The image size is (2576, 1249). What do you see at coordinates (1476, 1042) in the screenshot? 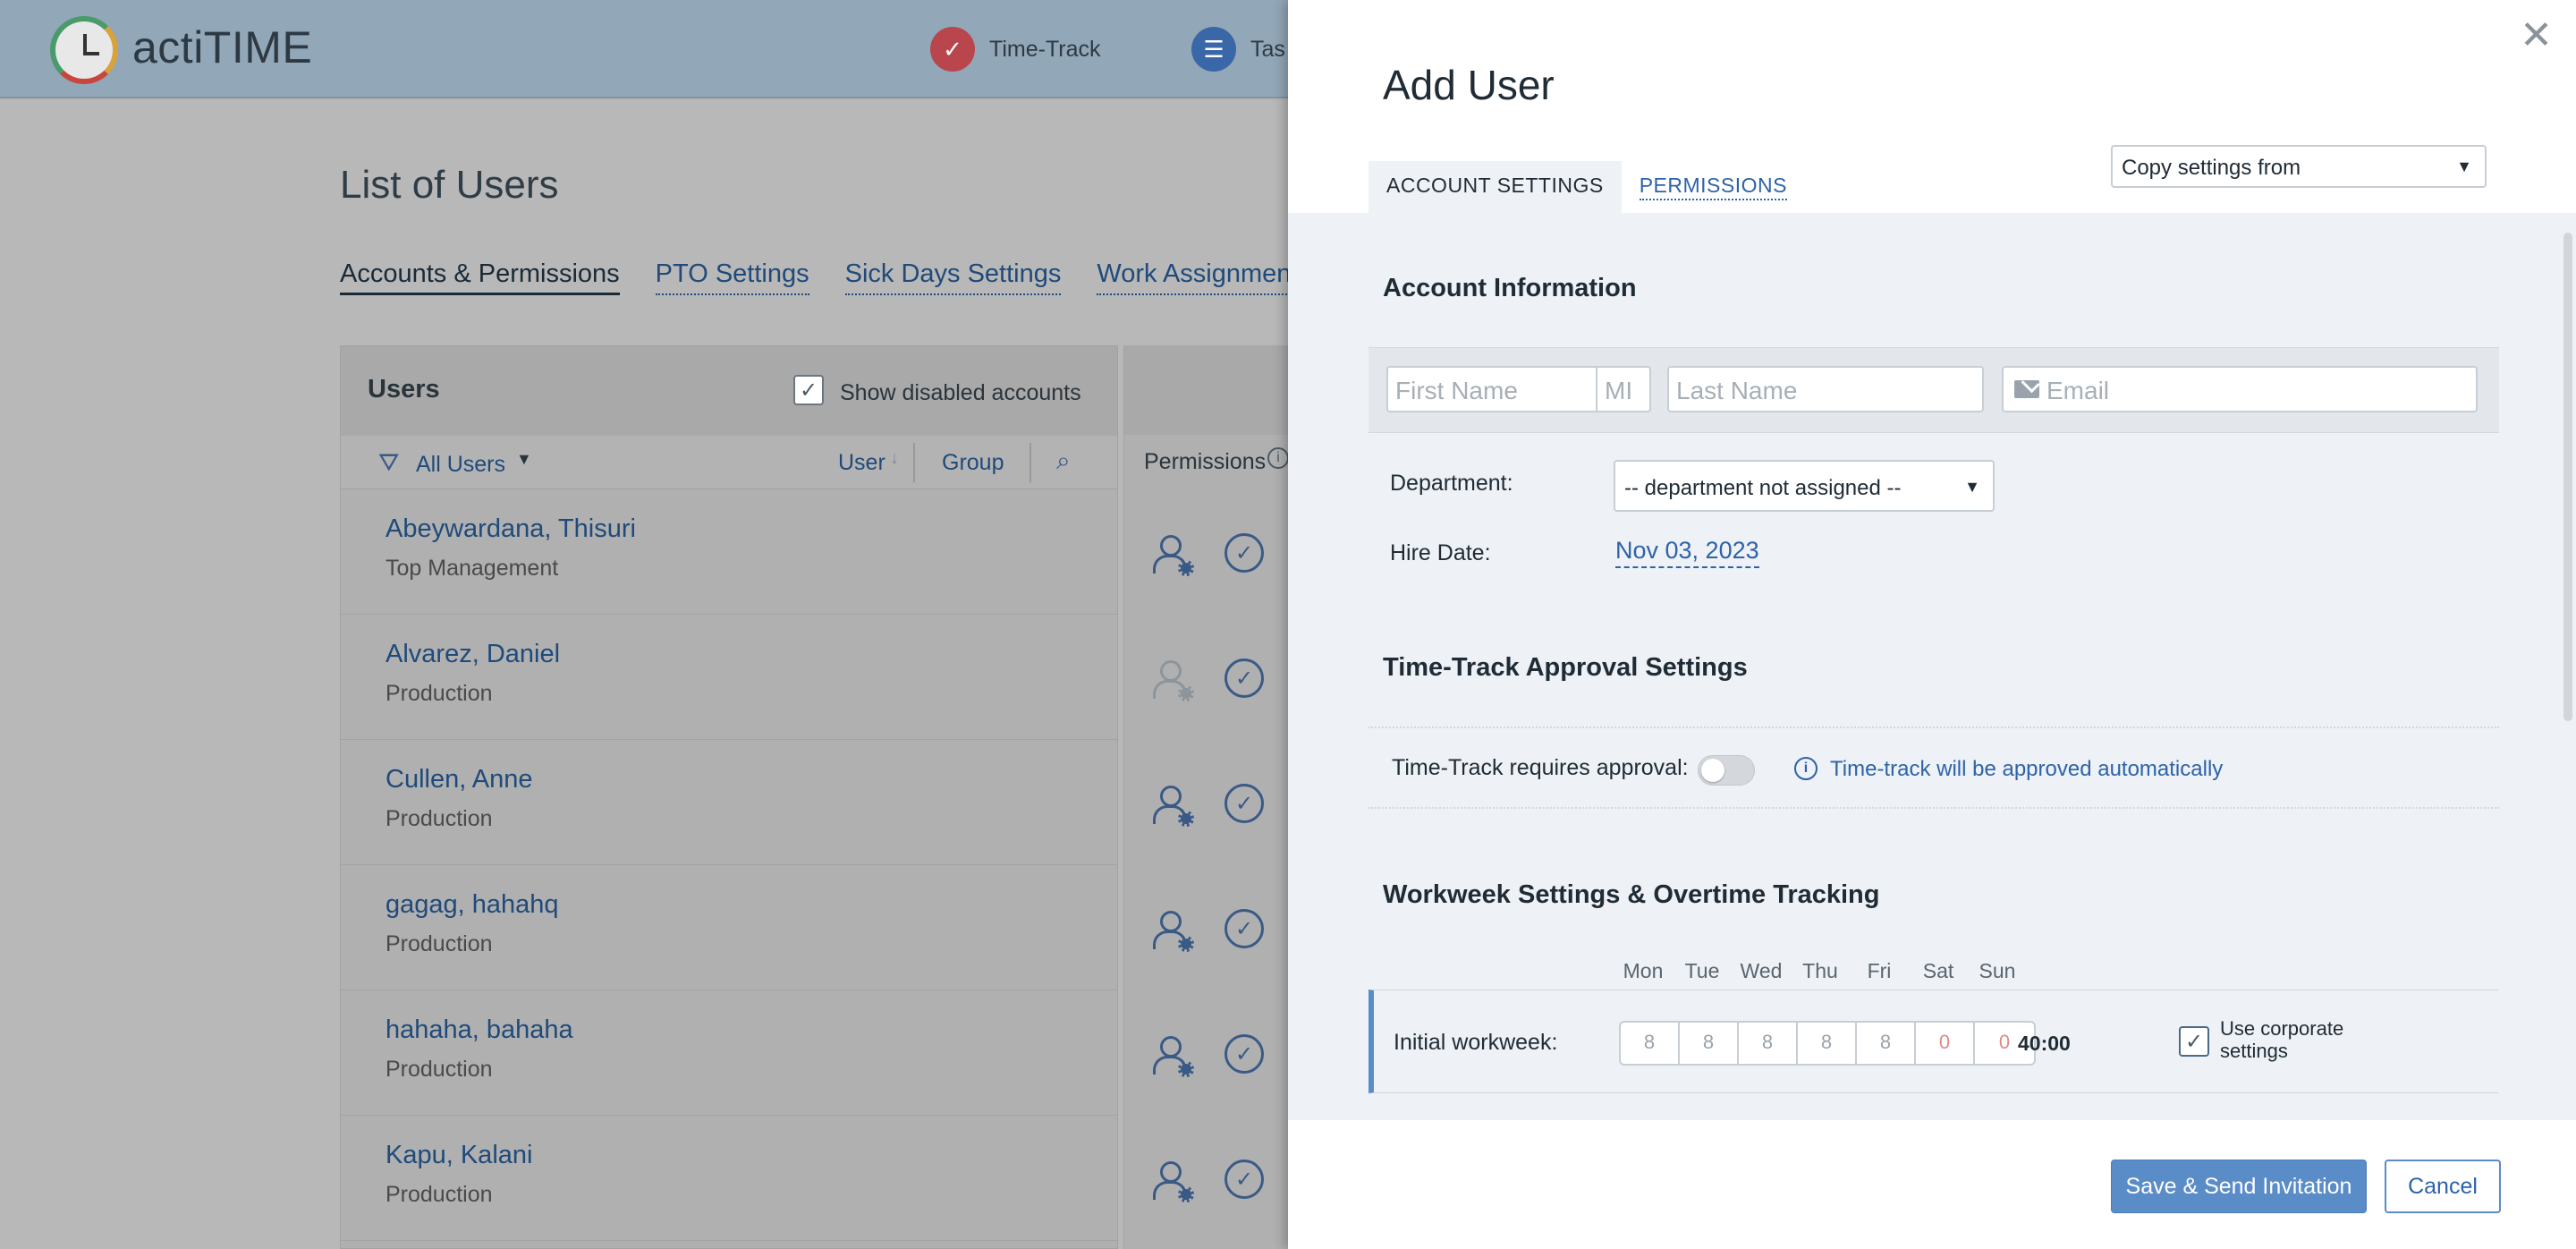
I see `workweek-label: Initial workweek:` at bounding box center [1476, 1042].